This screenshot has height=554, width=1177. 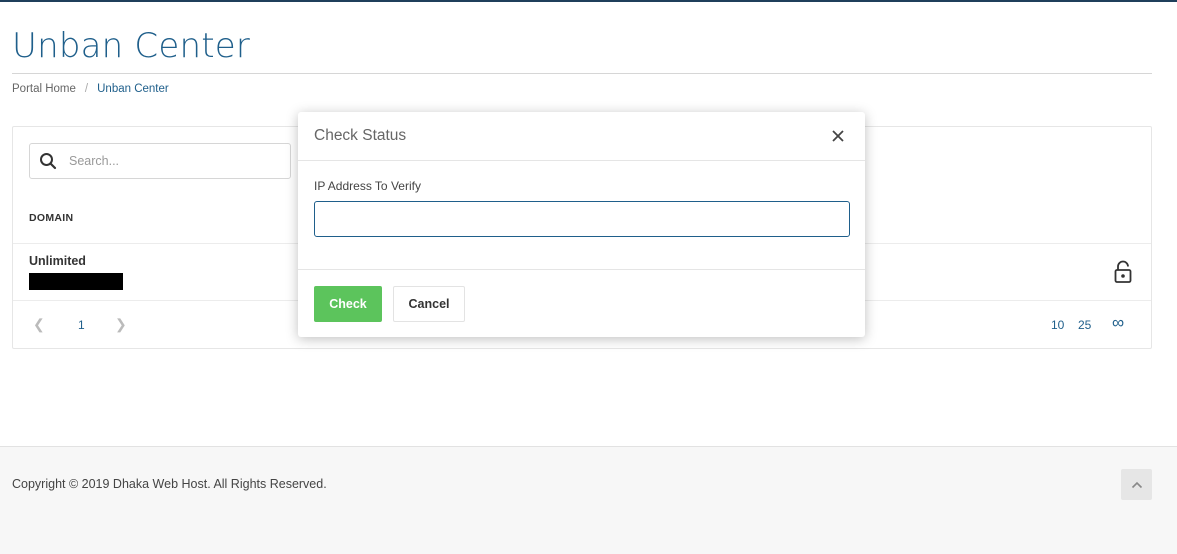 I want to click on chevron-left-icon: ❮, so click(x=39, y=324).